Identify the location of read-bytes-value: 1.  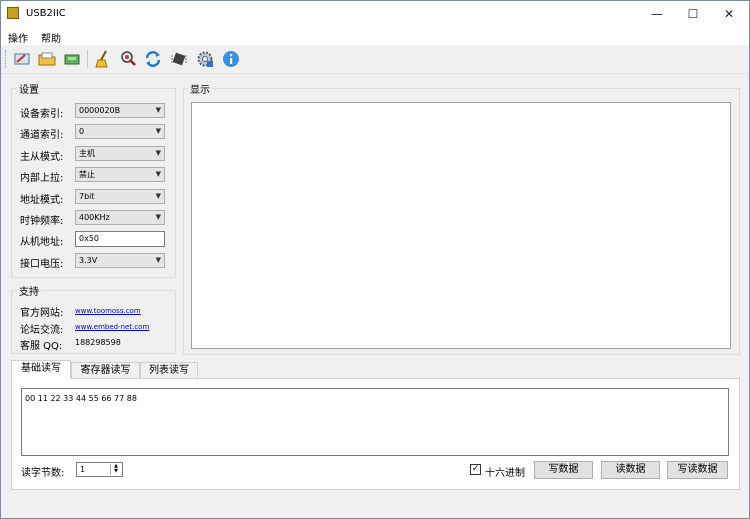
(83, 469).